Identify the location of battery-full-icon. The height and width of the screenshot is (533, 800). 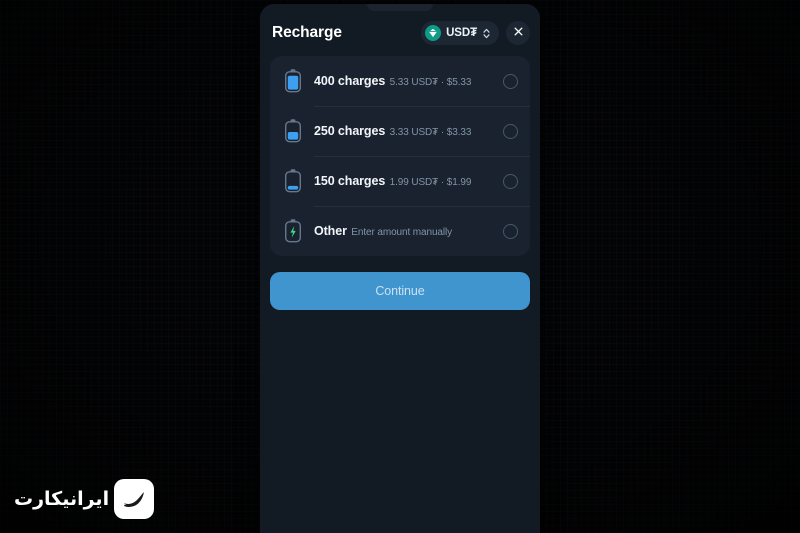
(293, 81).